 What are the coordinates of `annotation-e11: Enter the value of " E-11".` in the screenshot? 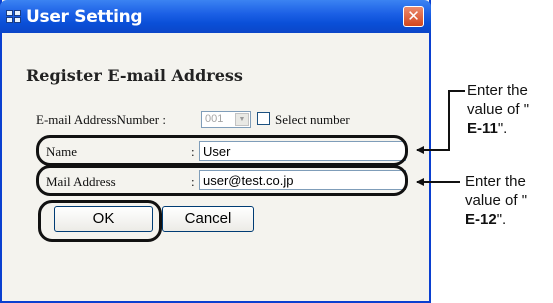 It's located at (498, 109).